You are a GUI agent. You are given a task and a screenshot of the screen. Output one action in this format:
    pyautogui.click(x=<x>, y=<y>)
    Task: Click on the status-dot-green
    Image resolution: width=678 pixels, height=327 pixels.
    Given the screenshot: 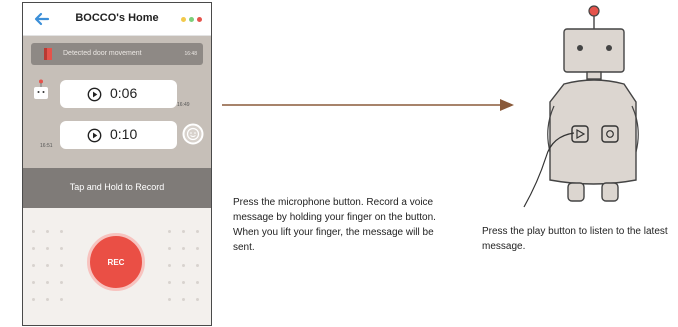 What is the action you would take?
    pyautogui.click(x=191, y=19)
    